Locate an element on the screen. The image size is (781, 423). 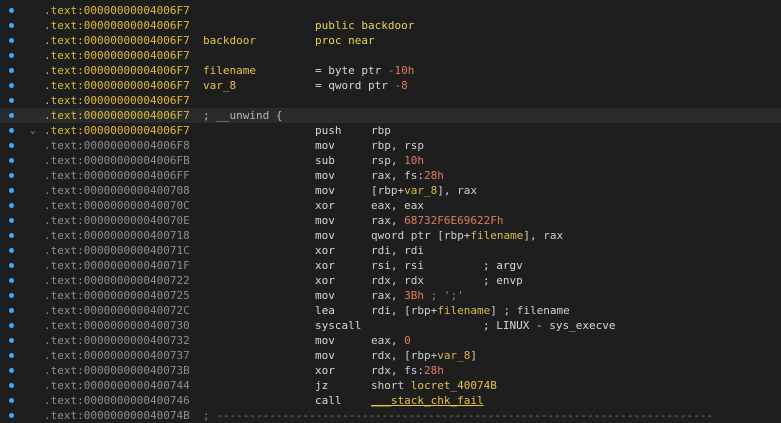
operands: rsi, rsi is located at coordinates (397, 265).